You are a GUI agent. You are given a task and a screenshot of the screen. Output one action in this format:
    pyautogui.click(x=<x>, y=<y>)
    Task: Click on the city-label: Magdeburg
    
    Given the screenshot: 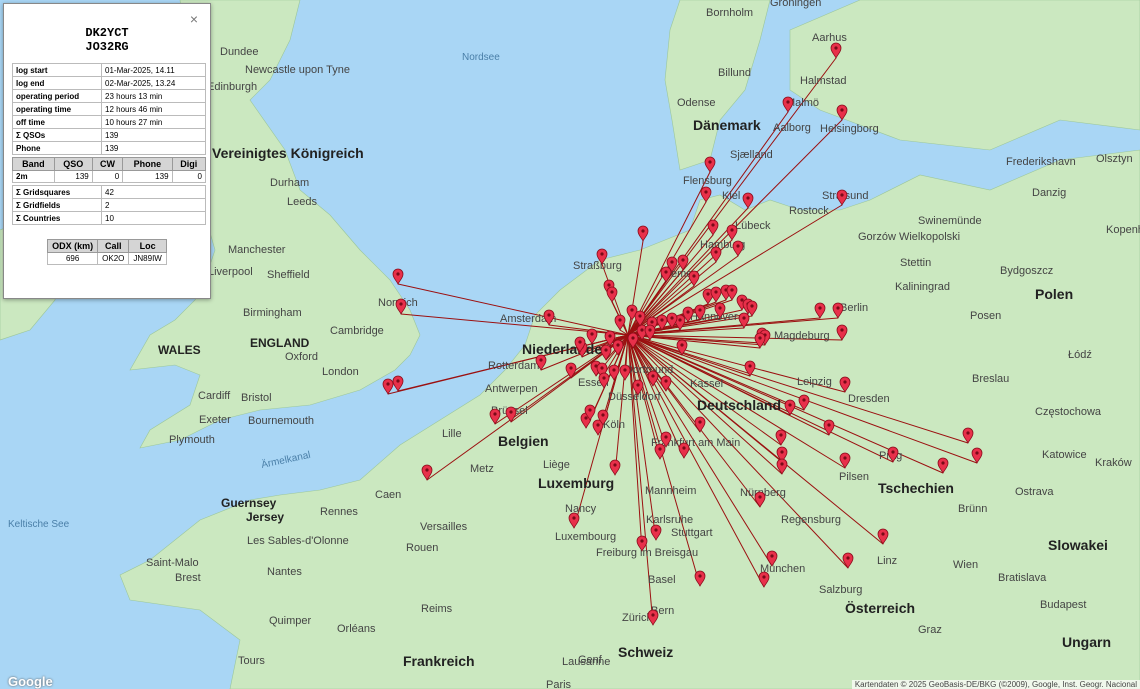 What is the action you would take?
    pyautogui.click(x=802, y=336)
    